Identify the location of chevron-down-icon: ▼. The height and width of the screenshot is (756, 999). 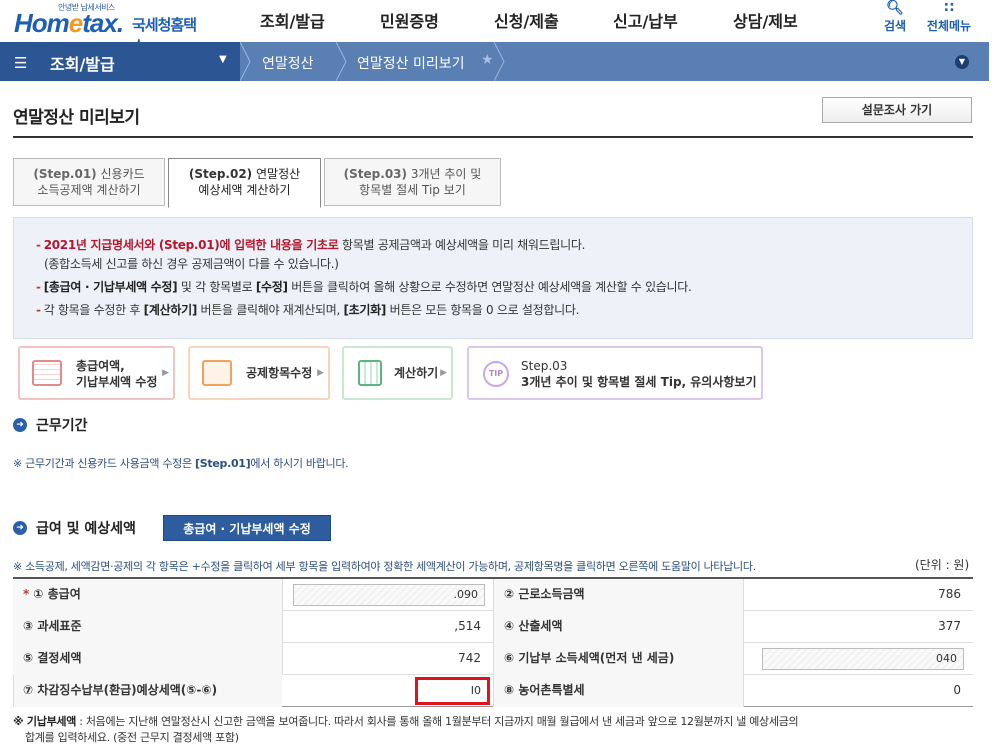
(223, 59).